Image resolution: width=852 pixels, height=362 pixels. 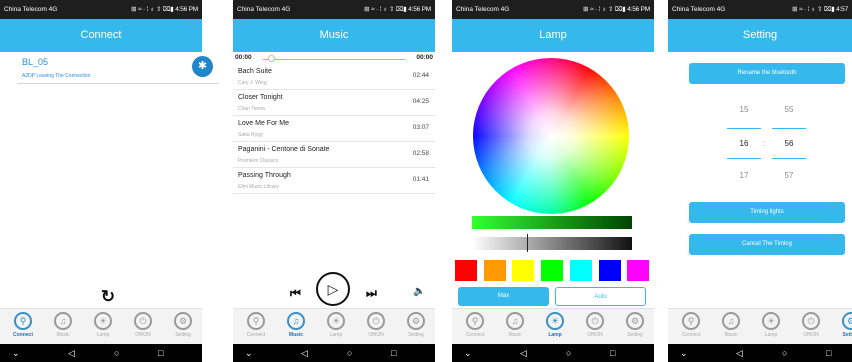 What do you see at coordinates (108, 297) in the screenshot?
I see `refresh-icon: ↻` at bounding box center [108, 297].